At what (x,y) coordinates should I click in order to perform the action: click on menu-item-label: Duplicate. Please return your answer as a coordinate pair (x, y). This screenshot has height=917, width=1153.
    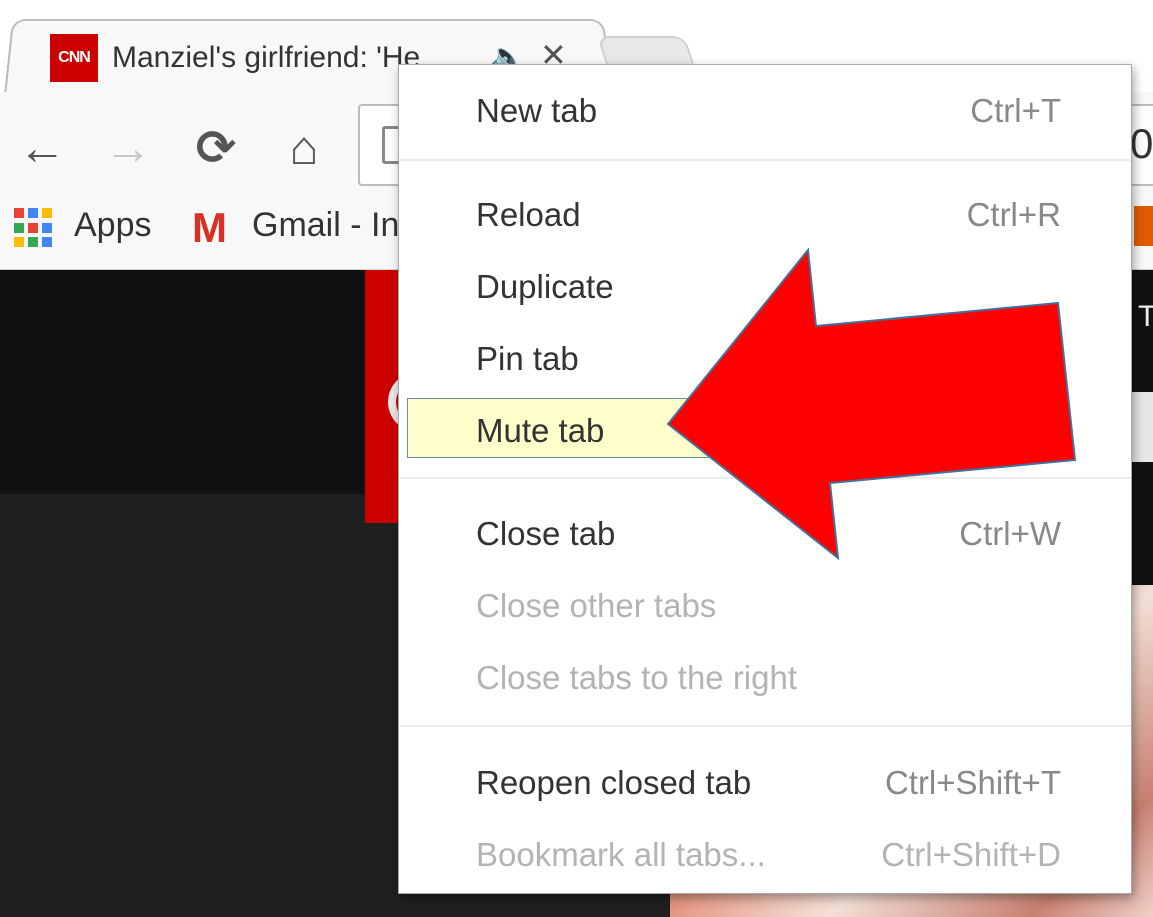
    Looking at the image, I should click on (545, 286).